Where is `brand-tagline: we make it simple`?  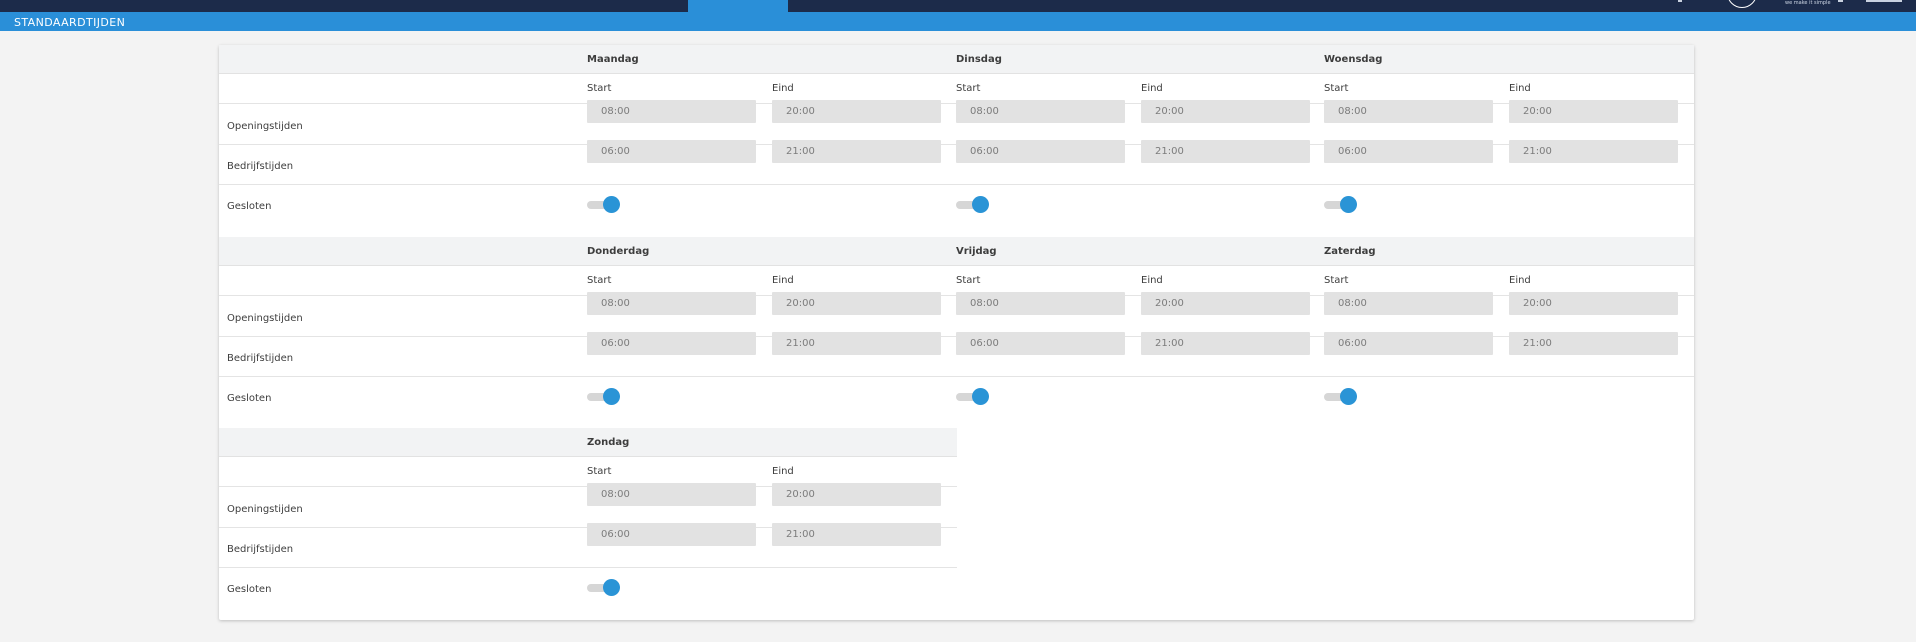
brand-tagline: we make it simple is located at coordinates (1808, 3).